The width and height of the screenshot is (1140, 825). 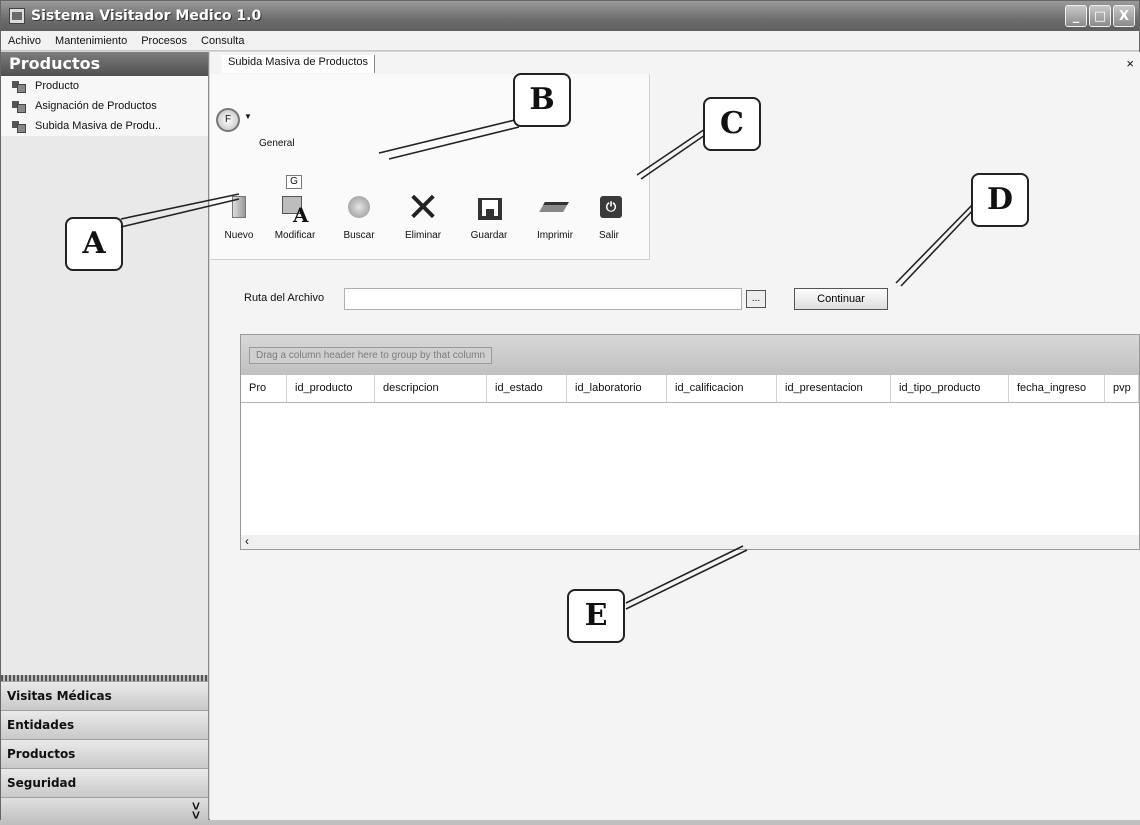 What do you see at coordinates (94, 244) in the screenshot?
I see `callout-a: A` at bounding box center [94, 244].